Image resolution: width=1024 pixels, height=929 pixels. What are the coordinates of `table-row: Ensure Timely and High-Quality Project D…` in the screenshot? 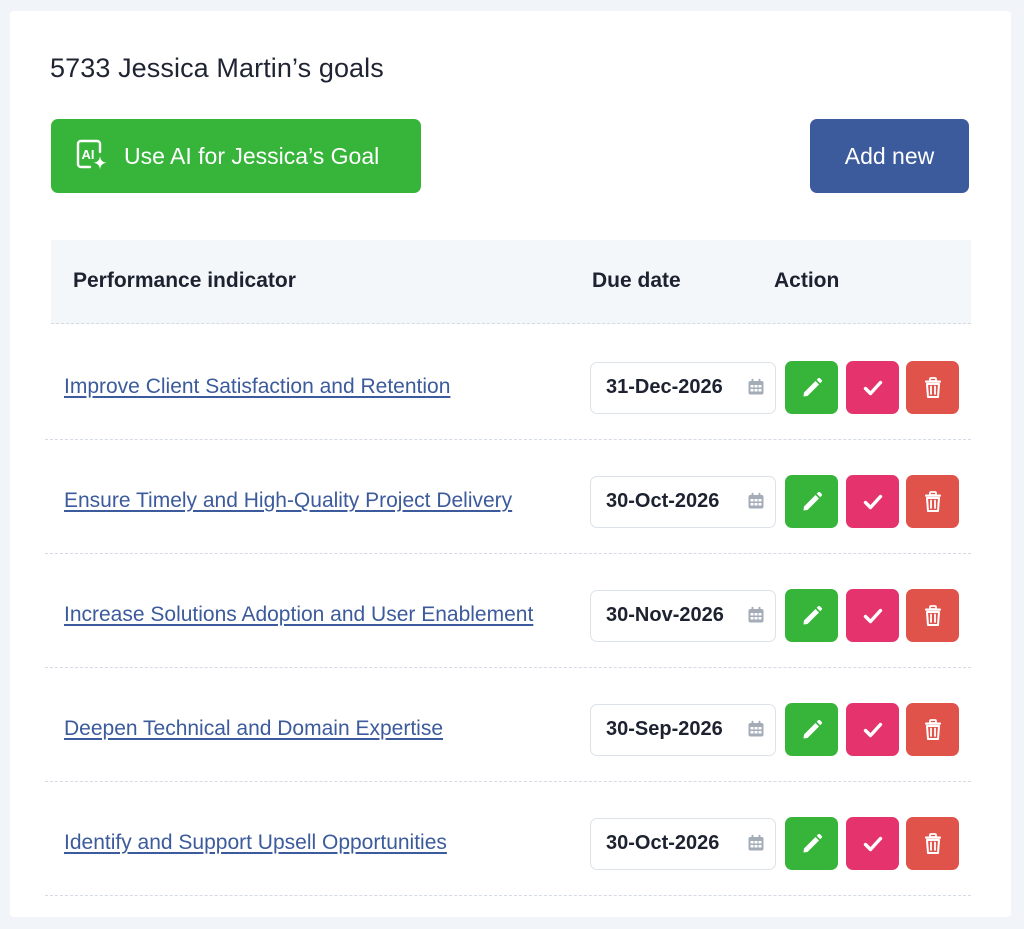 It's located at (508, 497).